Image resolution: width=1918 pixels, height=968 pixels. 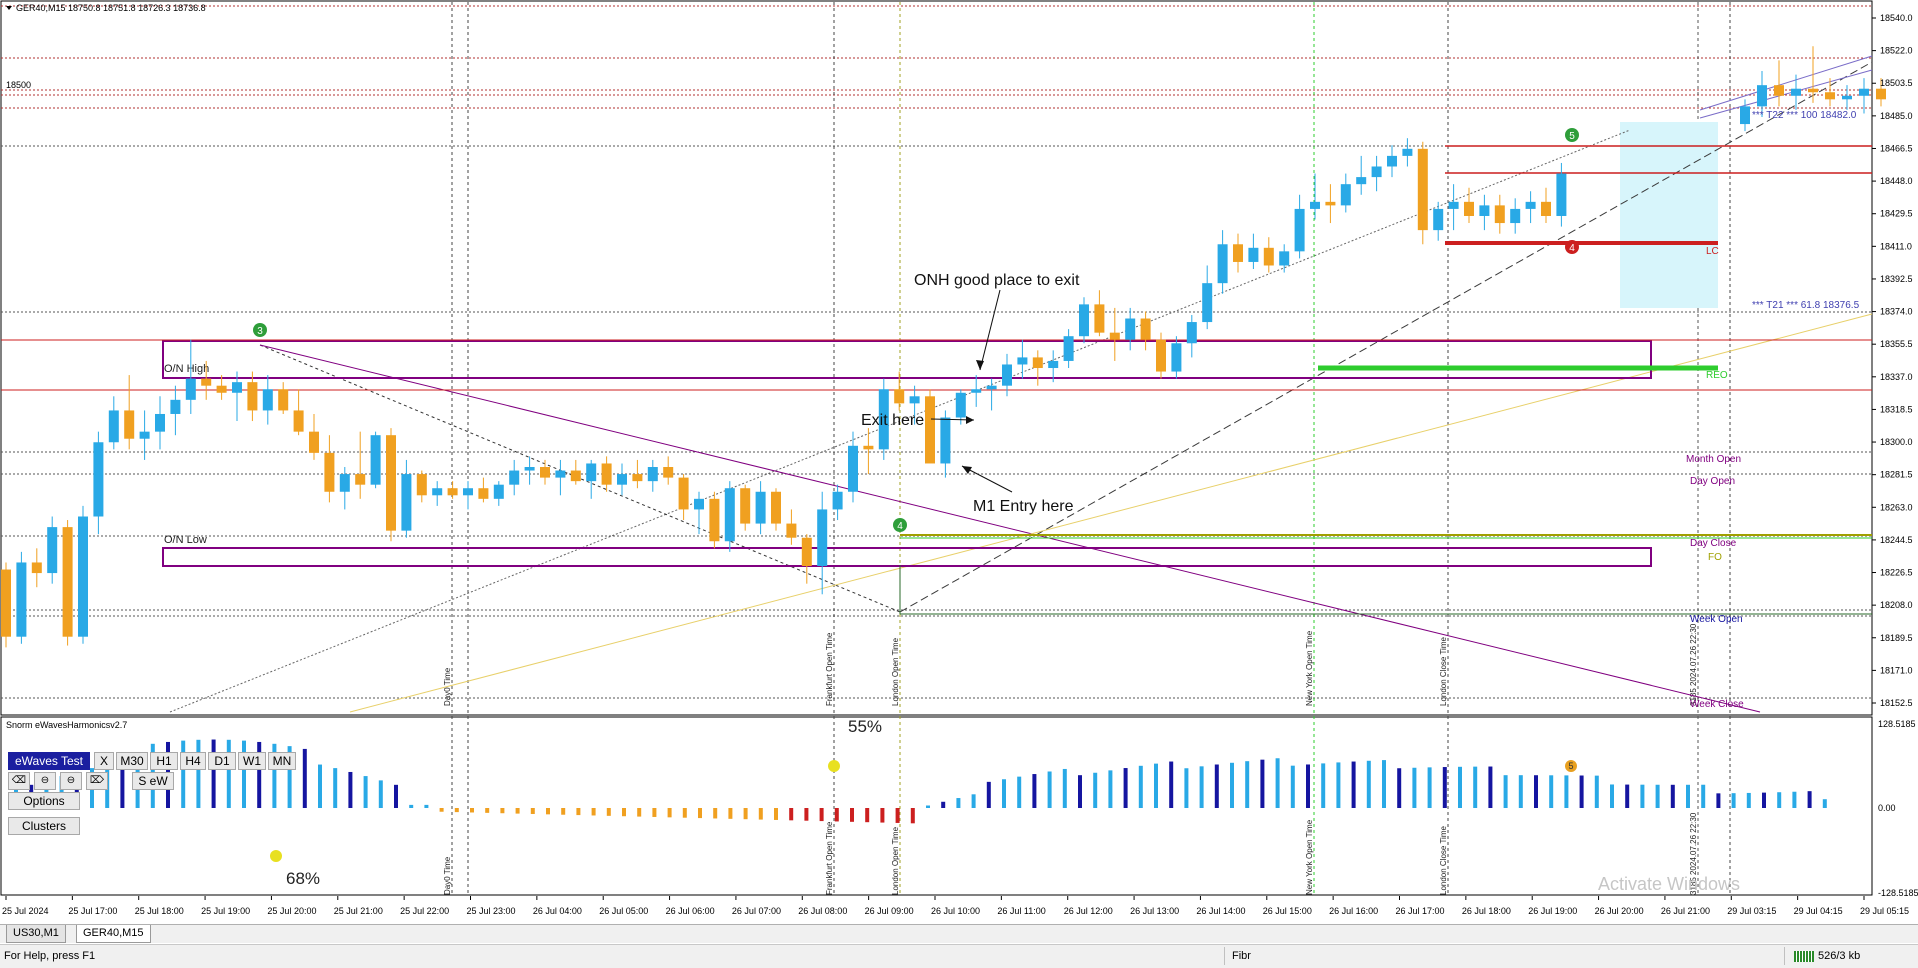 I want to click on tab-us30-m1: US30,M1, so click(x=36, y=934).